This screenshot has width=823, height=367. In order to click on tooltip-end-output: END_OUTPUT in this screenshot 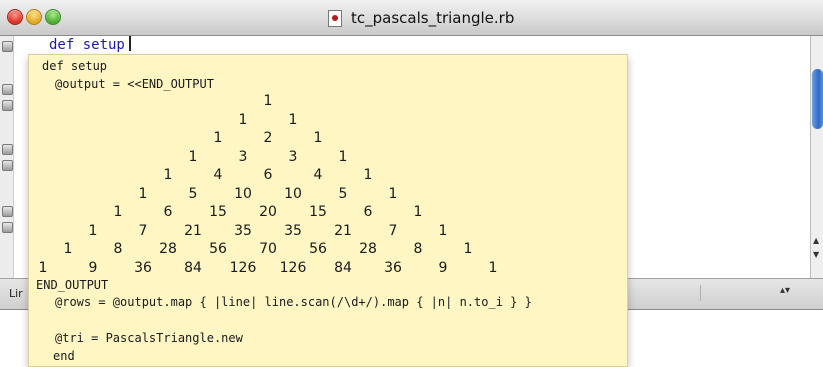, I will do `click(72, 285)`.